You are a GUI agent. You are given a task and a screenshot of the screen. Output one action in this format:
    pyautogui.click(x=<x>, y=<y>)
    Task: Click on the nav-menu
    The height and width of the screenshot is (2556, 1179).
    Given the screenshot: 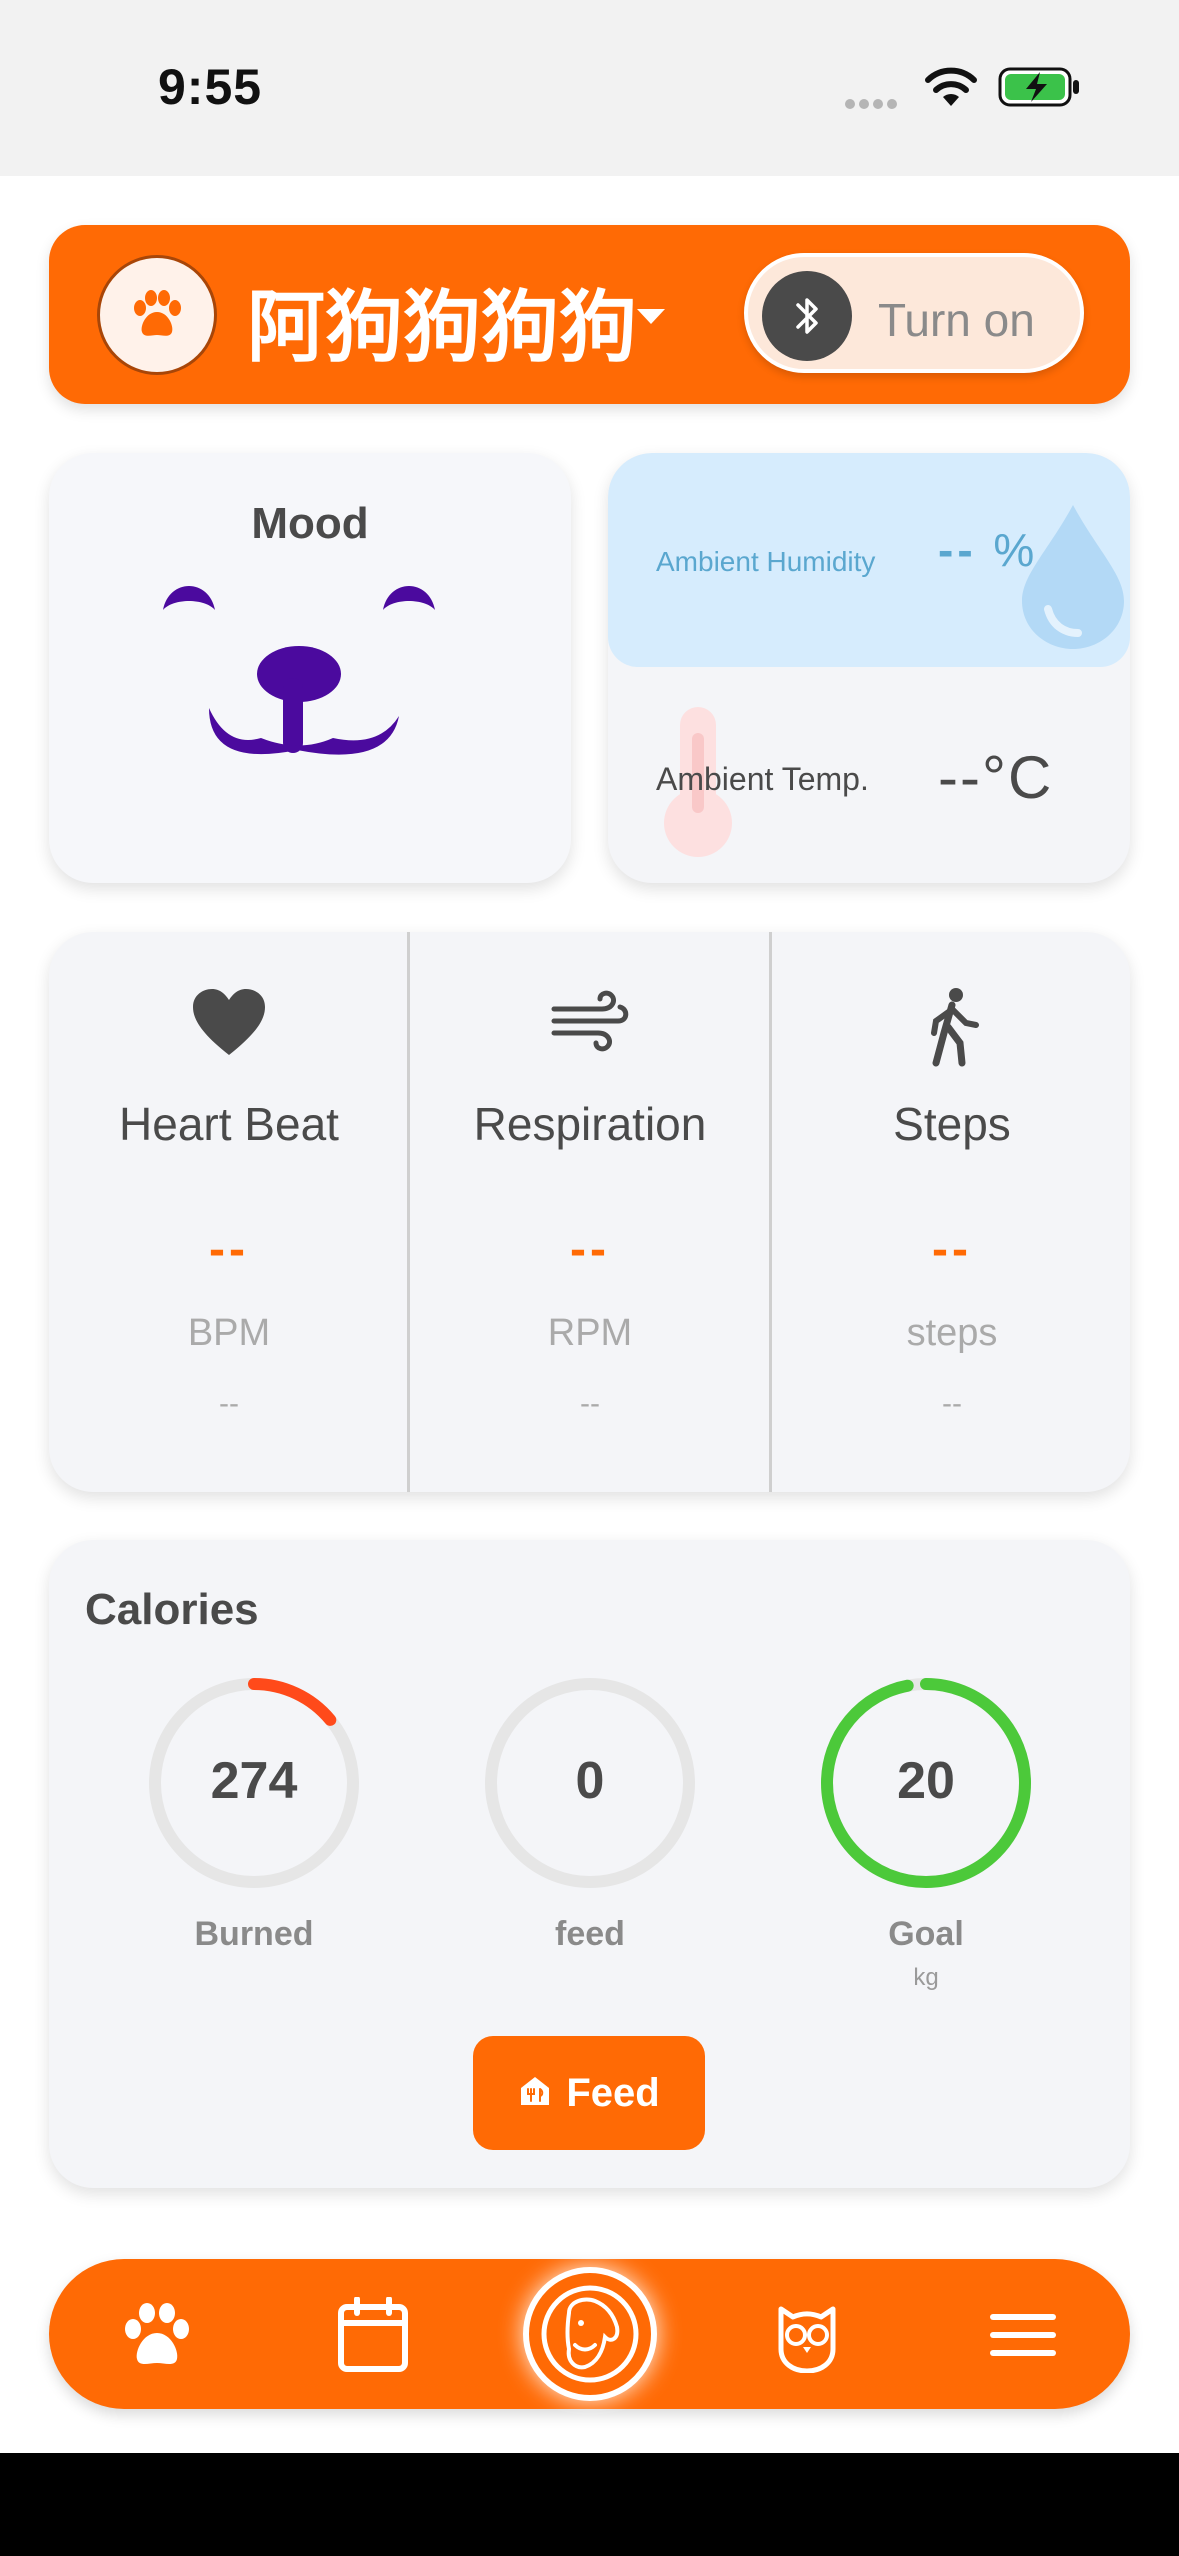 What is the action you would take?
    pyautogui.click(x=1023, y=2335)
    